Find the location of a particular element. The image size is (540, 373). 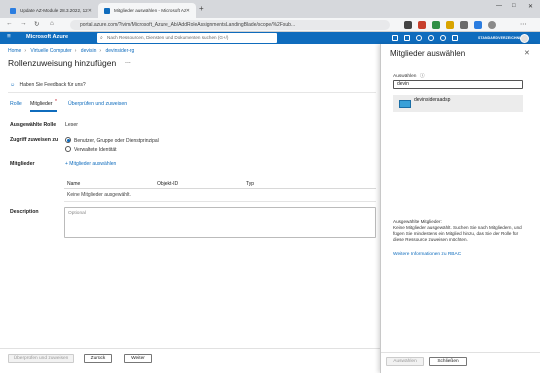

divider is located at coordinates (192, 92).